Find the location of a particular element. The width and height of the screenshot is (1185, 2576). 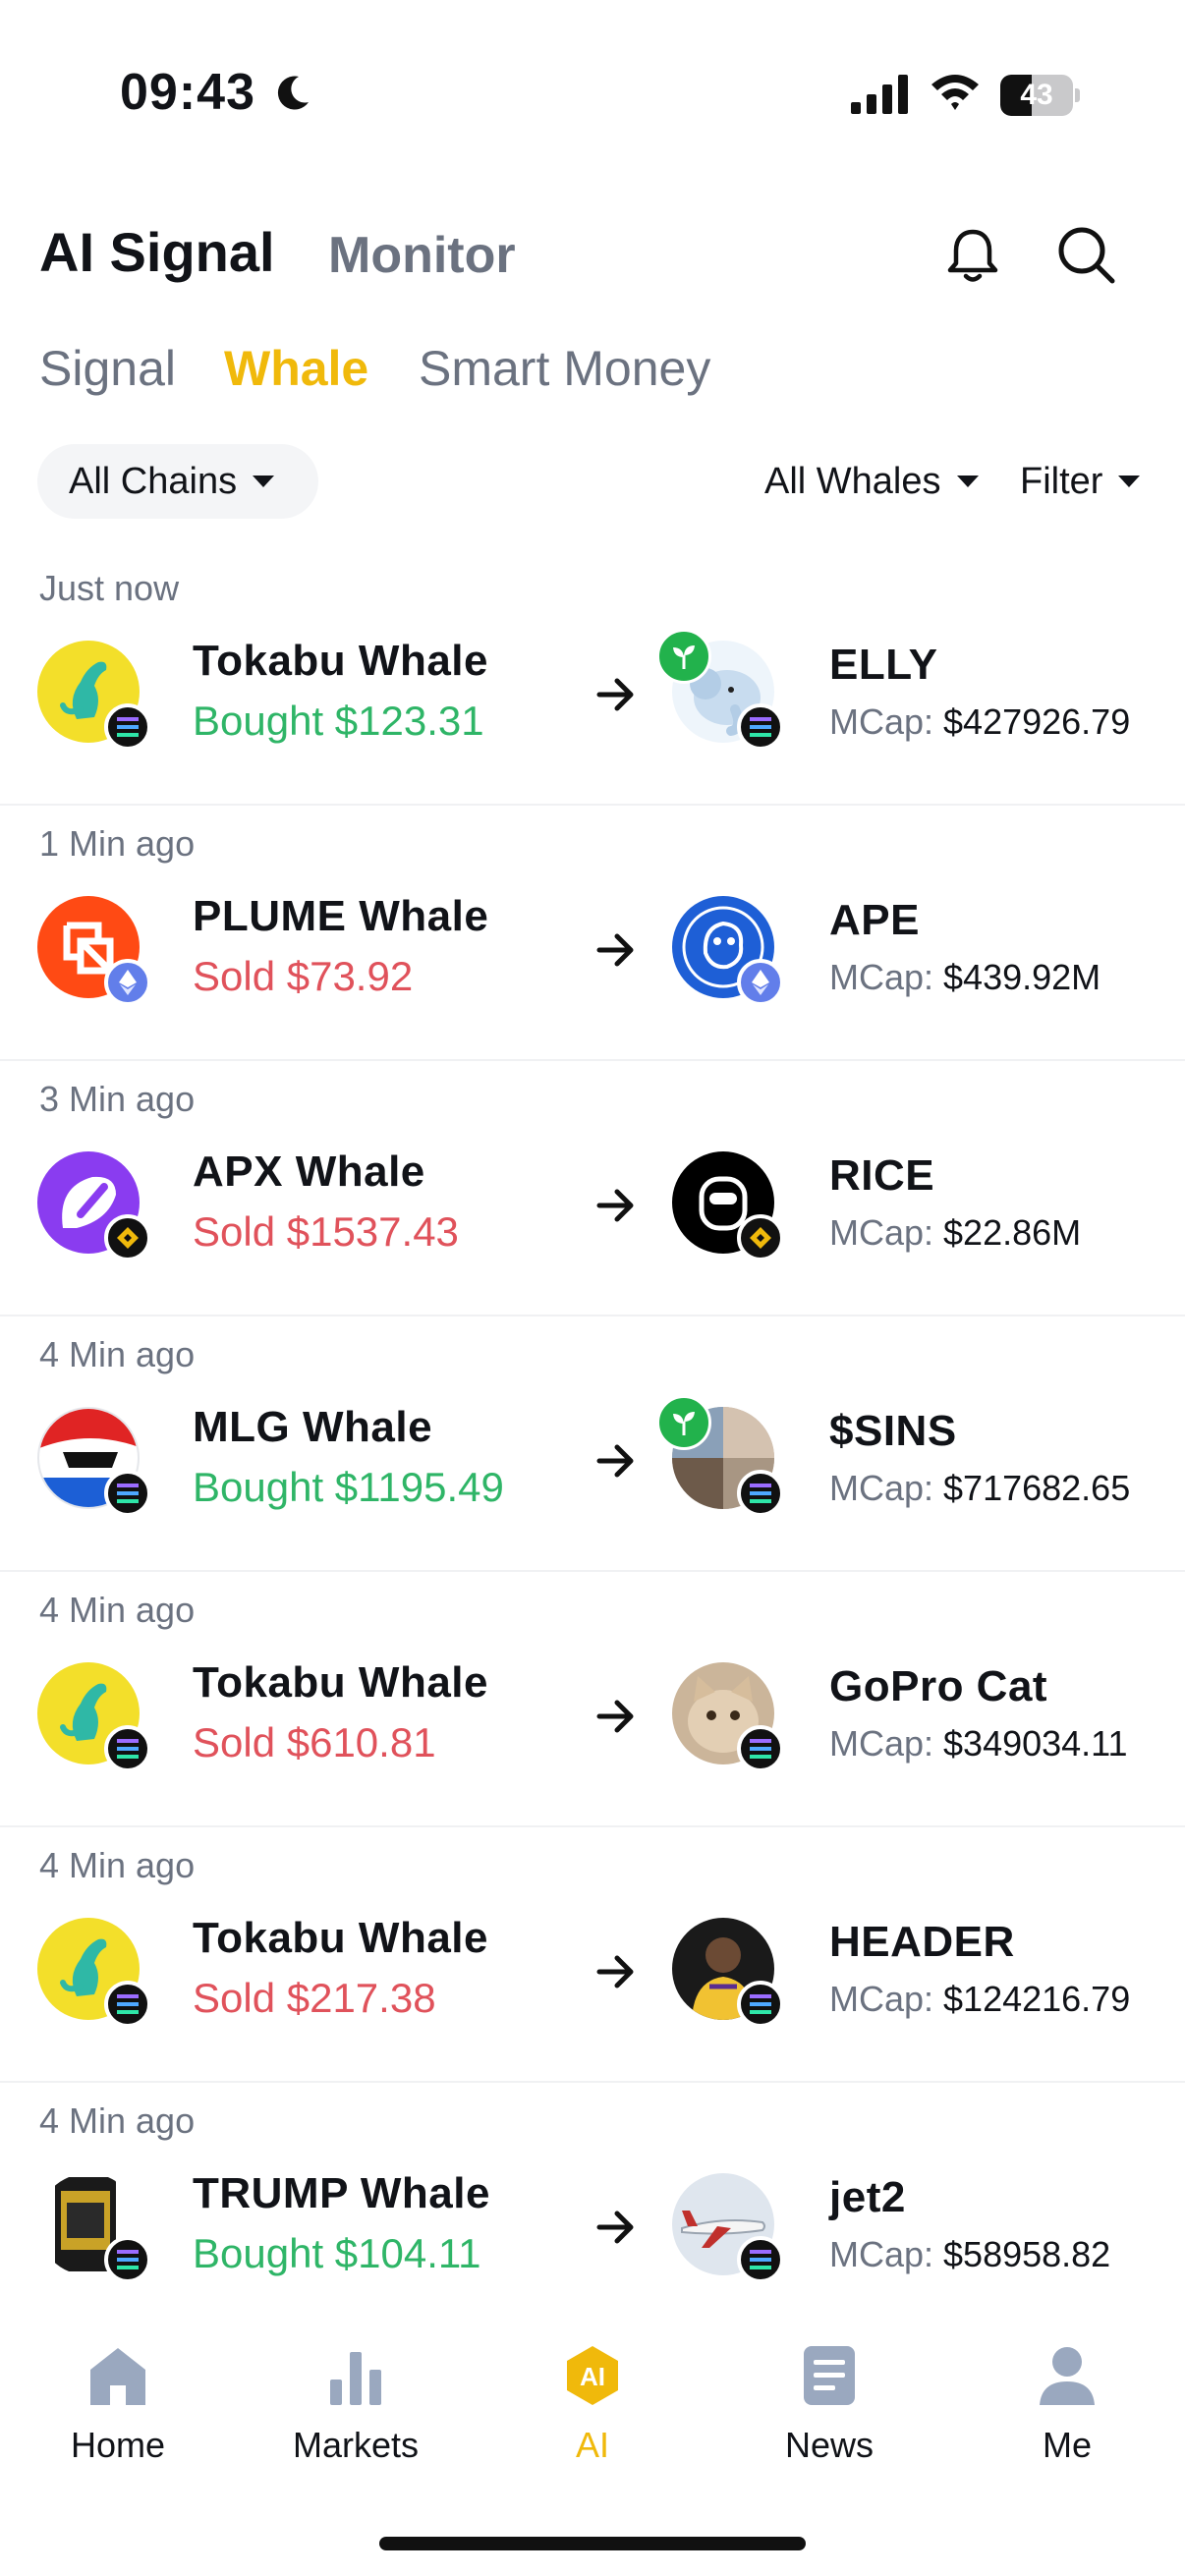

row-time: 1 Min ago is located at coordinates (118, 843).